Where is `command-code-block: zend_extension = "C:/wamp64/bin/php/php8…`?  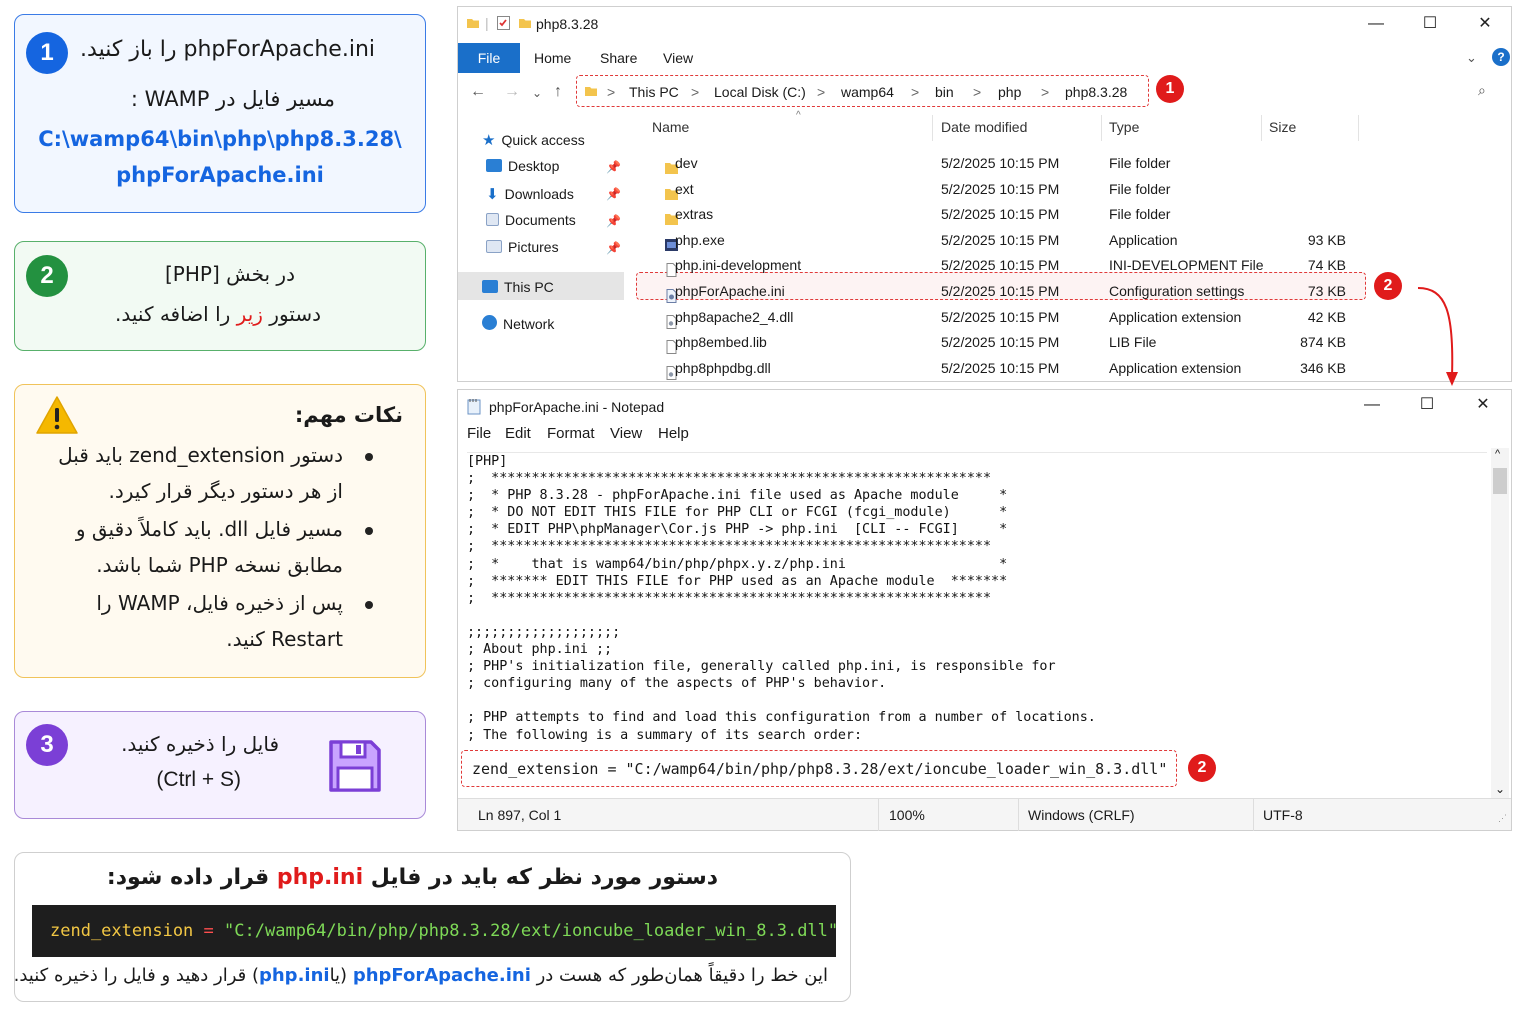
command-code-block: zend_extension = "C:/wamp64/bin/php/php8… is located at coordinates (434, 931).